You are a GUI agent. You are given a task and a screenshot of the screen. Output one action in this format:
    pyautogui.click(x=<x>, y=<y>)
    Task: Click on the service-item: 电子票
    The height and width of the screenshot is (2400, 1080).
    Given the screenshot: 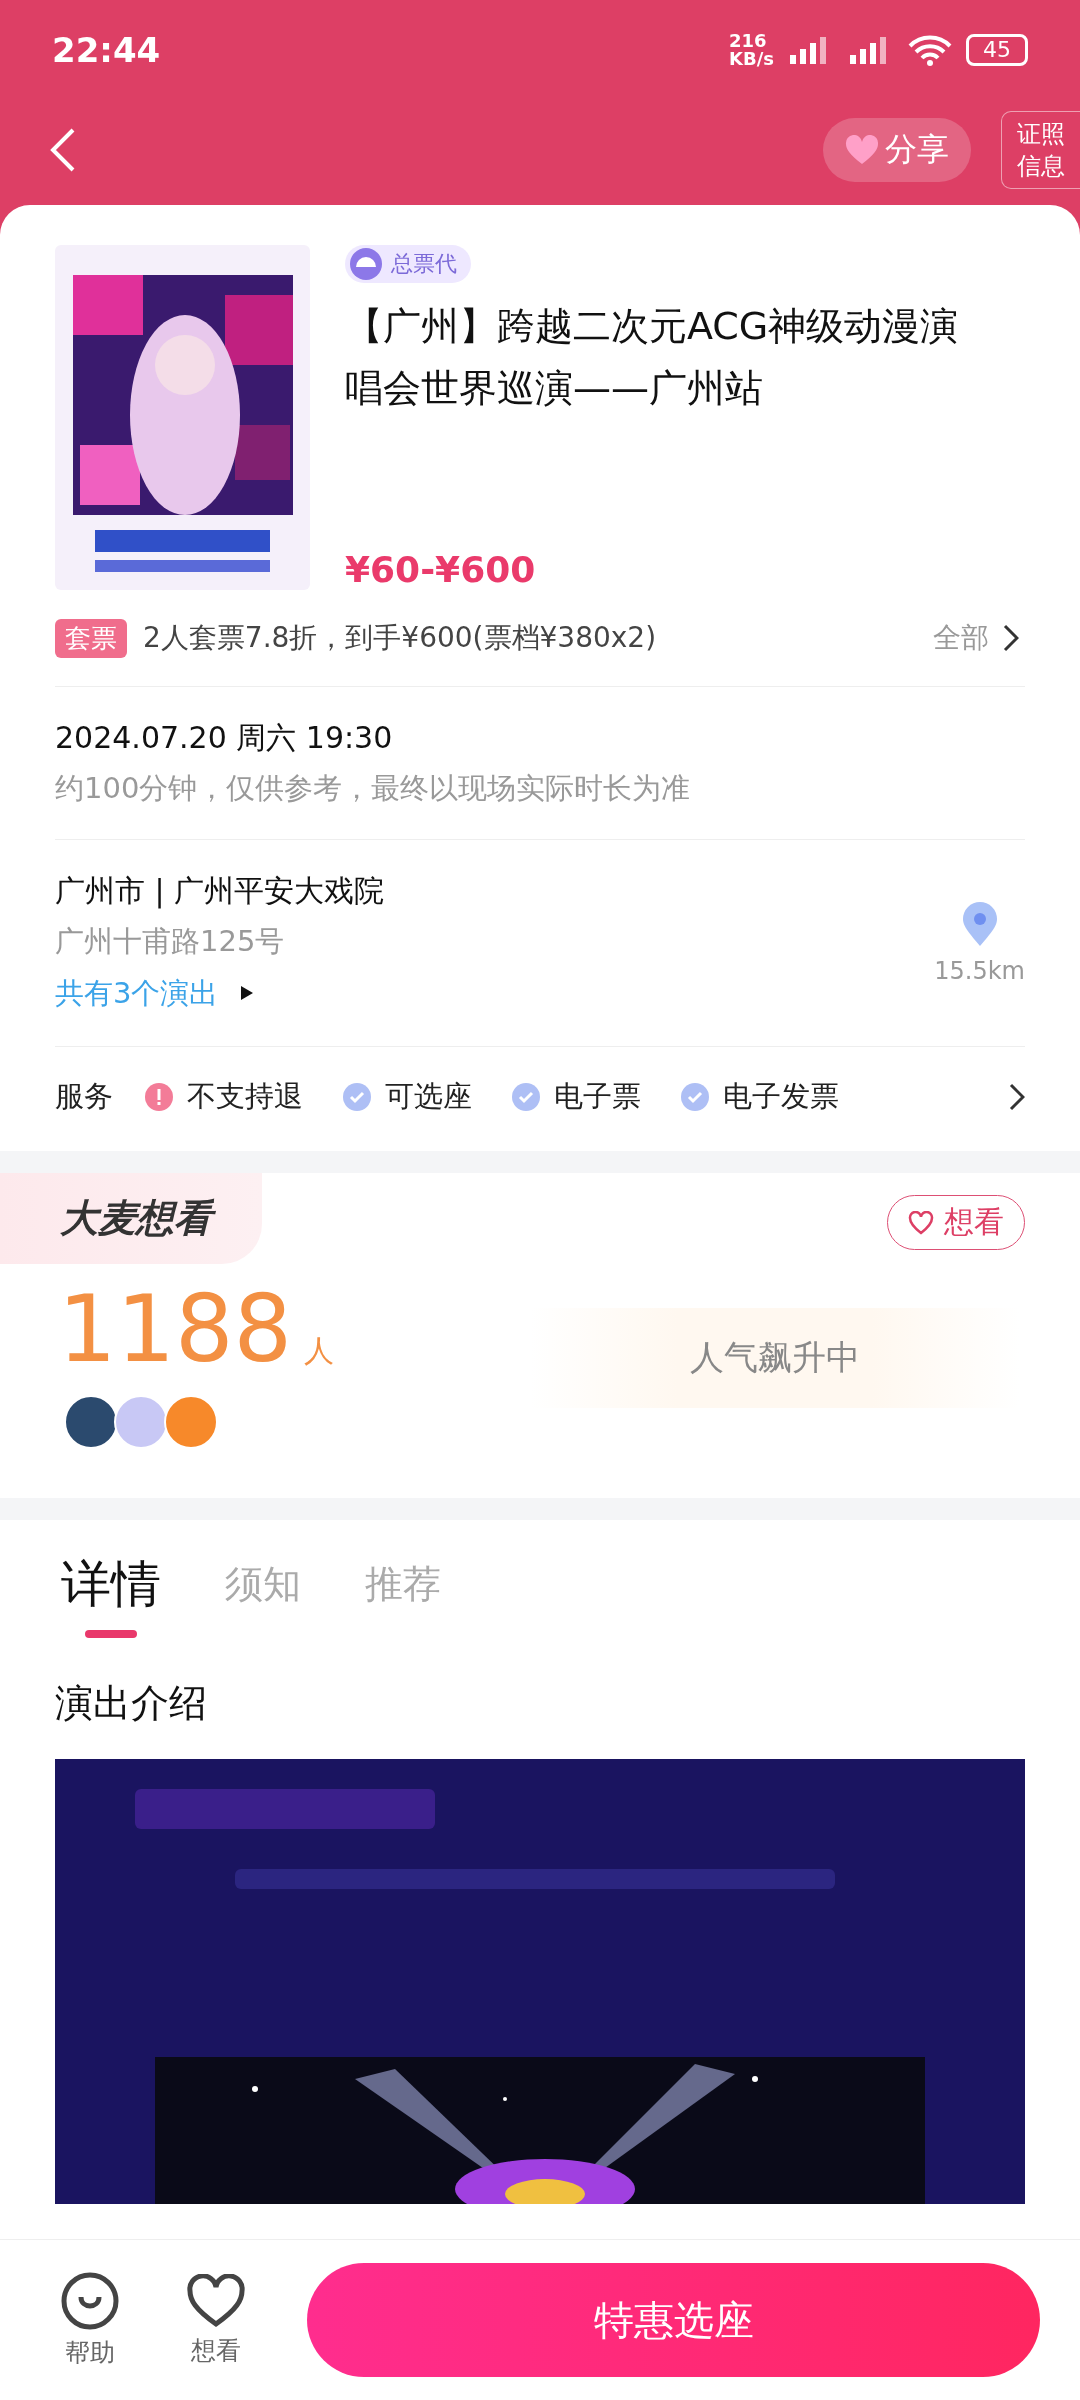 What is the action you would take?
    pyautogui.click(x=597, y=1096)
    